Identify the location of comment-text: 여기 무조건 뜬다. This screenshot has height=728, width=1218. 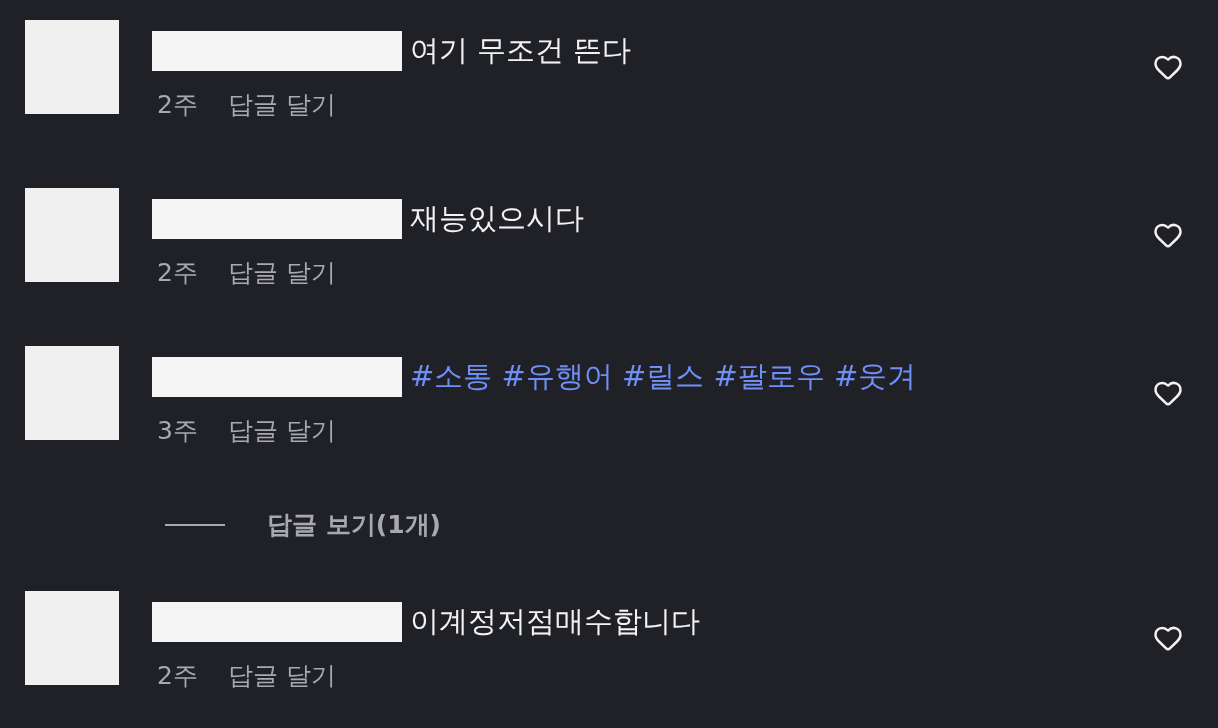
(521, 50).